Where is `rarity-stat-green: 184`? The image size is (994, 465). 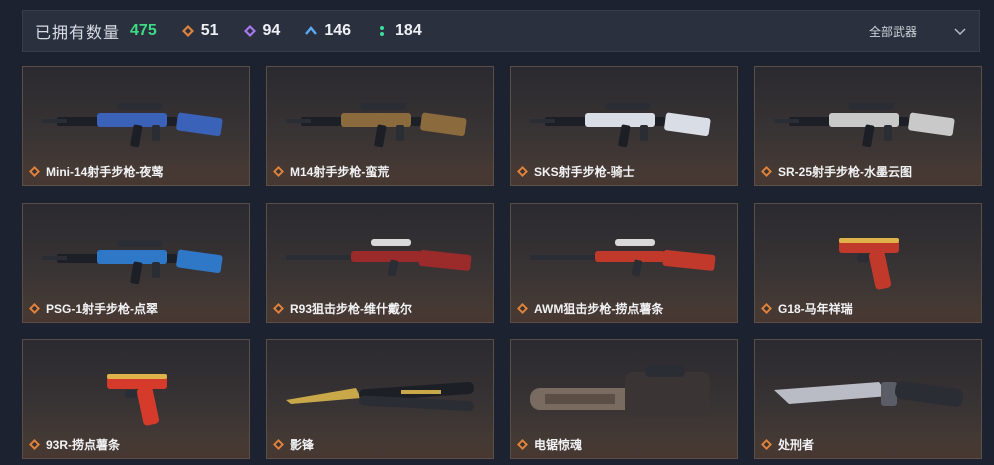 rarity-stat-green: 184 is located at coordinates (398, 31).